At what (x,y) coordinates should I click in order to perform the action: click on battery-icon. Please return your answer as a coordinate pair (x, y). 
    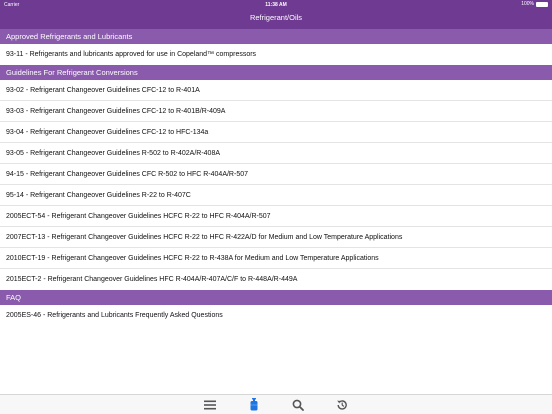
    Looking at the image, I should click on (542, 4).